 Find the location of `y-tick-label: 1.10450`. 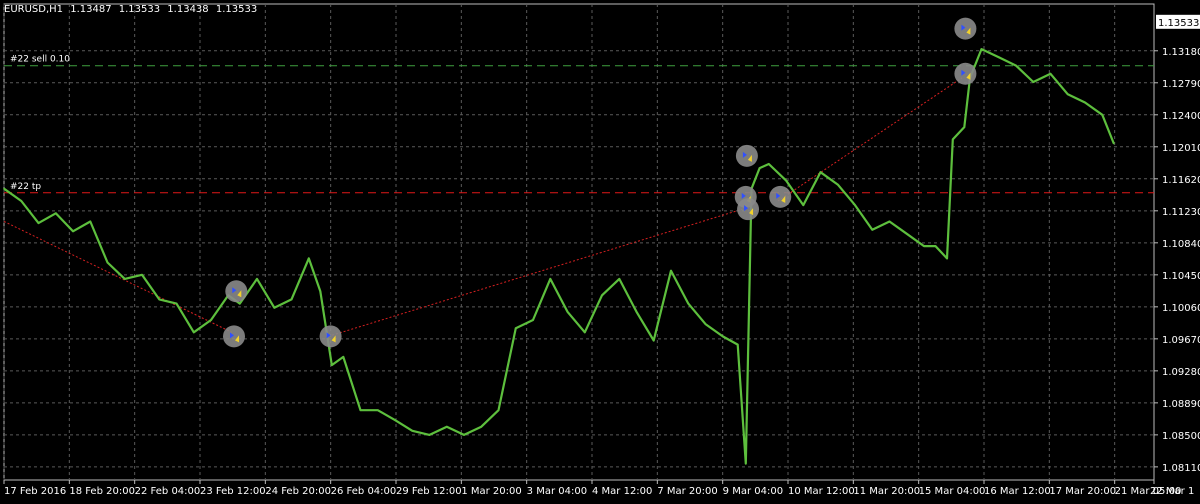

y-tick-label: 1.10450 is located at coordinates (1181, 276).